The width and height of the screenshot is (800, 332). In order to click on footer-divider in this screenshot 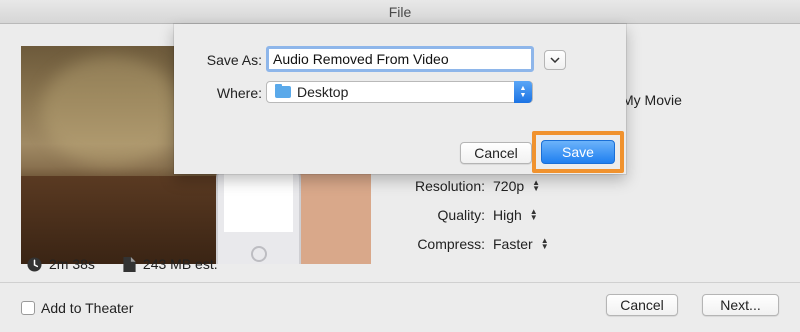, I will do `click(400, 282)`.